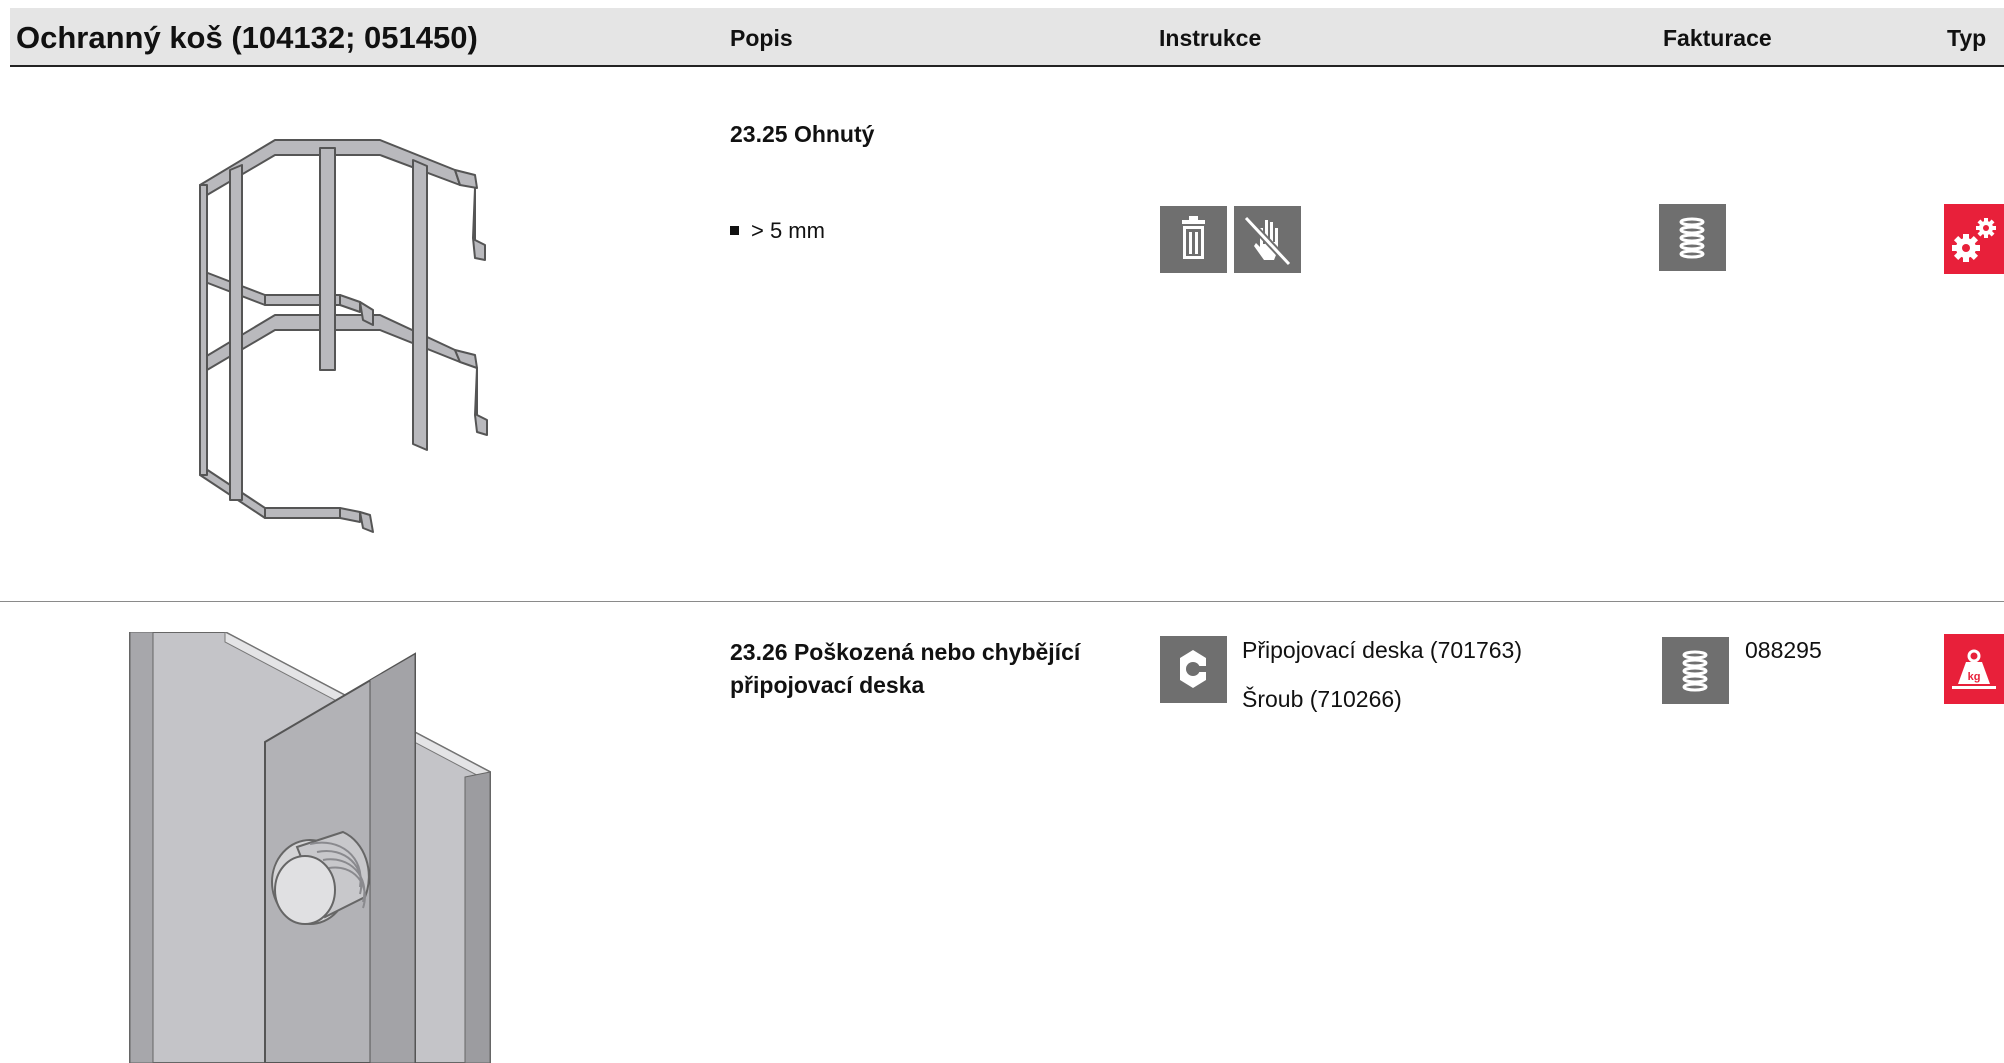  I want to click on row-title-line2: připojovací deska, so click(827, 685).